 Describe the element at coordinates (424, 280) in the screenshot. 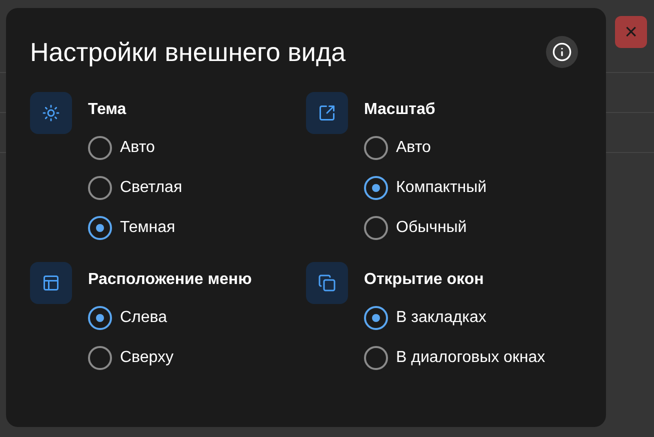

I see `section-title: Открытие окон` at that location.